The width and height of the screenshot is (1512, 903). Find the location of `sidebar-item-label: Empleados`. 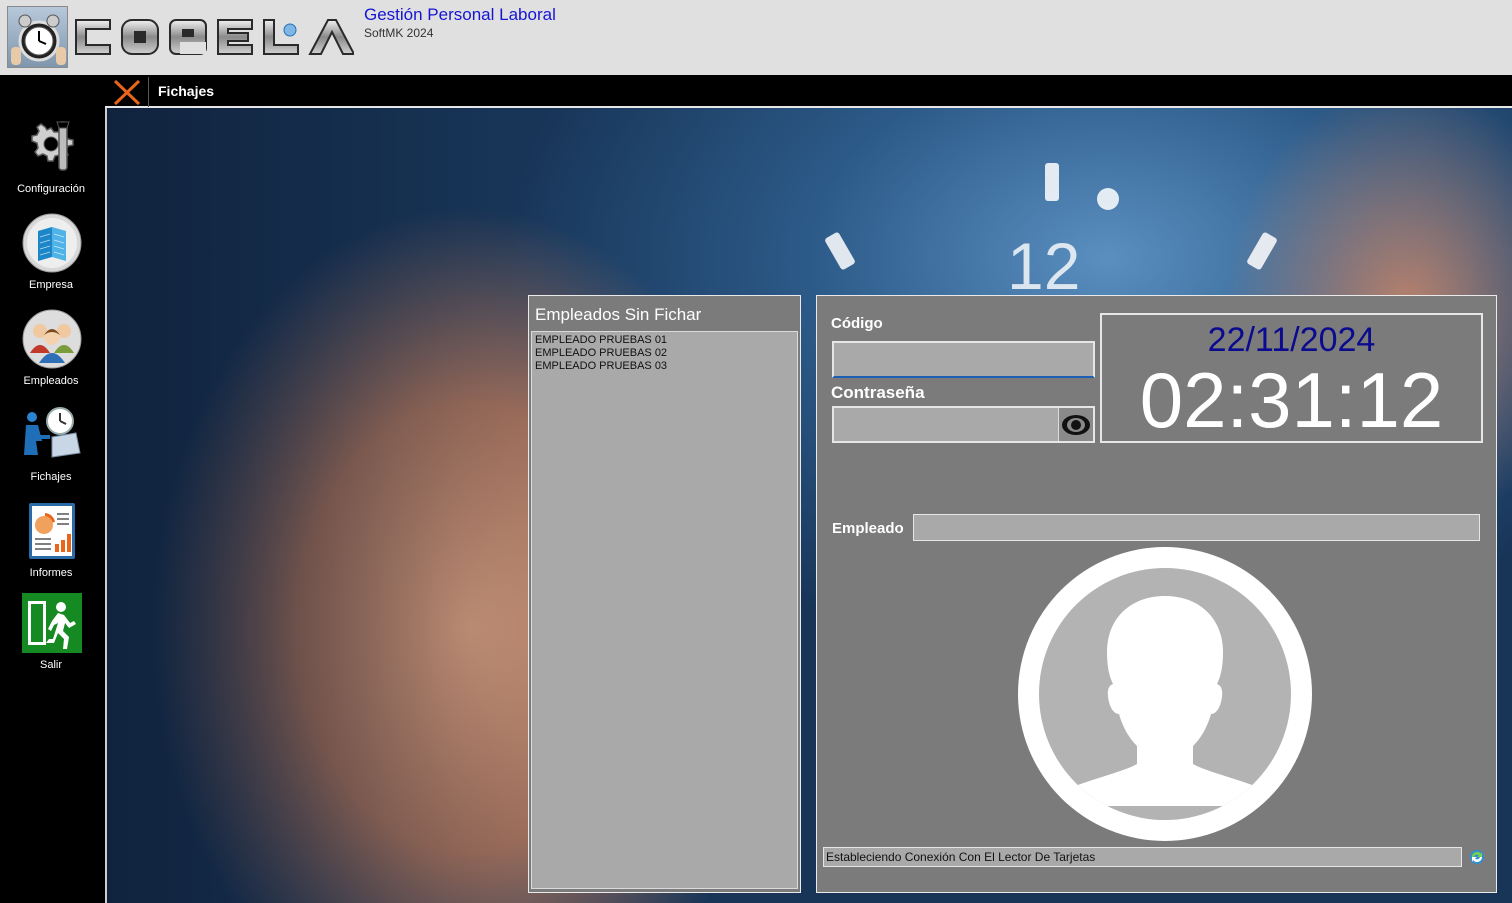

sidebar-item-label: Empleados is located at coordinates (51, 381).